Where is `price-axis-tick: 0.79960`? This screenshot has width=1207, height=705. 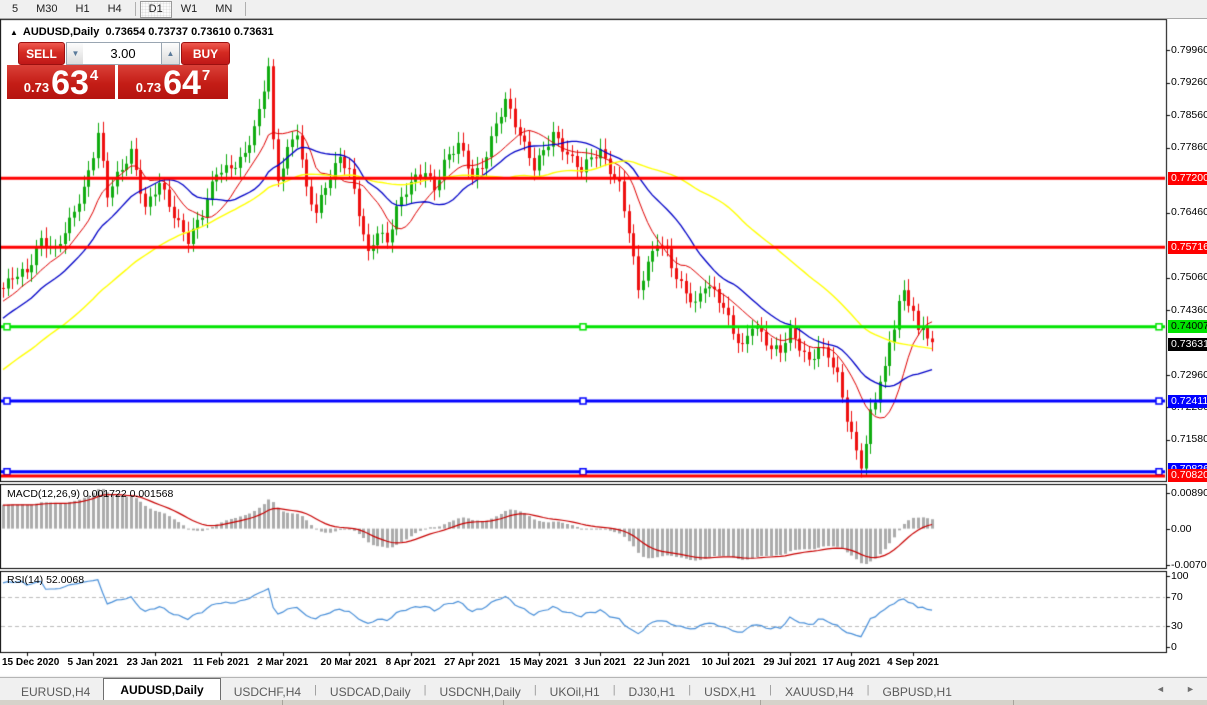 price-axis-tick: 0.79960 is located at coordinates (1189, 49).